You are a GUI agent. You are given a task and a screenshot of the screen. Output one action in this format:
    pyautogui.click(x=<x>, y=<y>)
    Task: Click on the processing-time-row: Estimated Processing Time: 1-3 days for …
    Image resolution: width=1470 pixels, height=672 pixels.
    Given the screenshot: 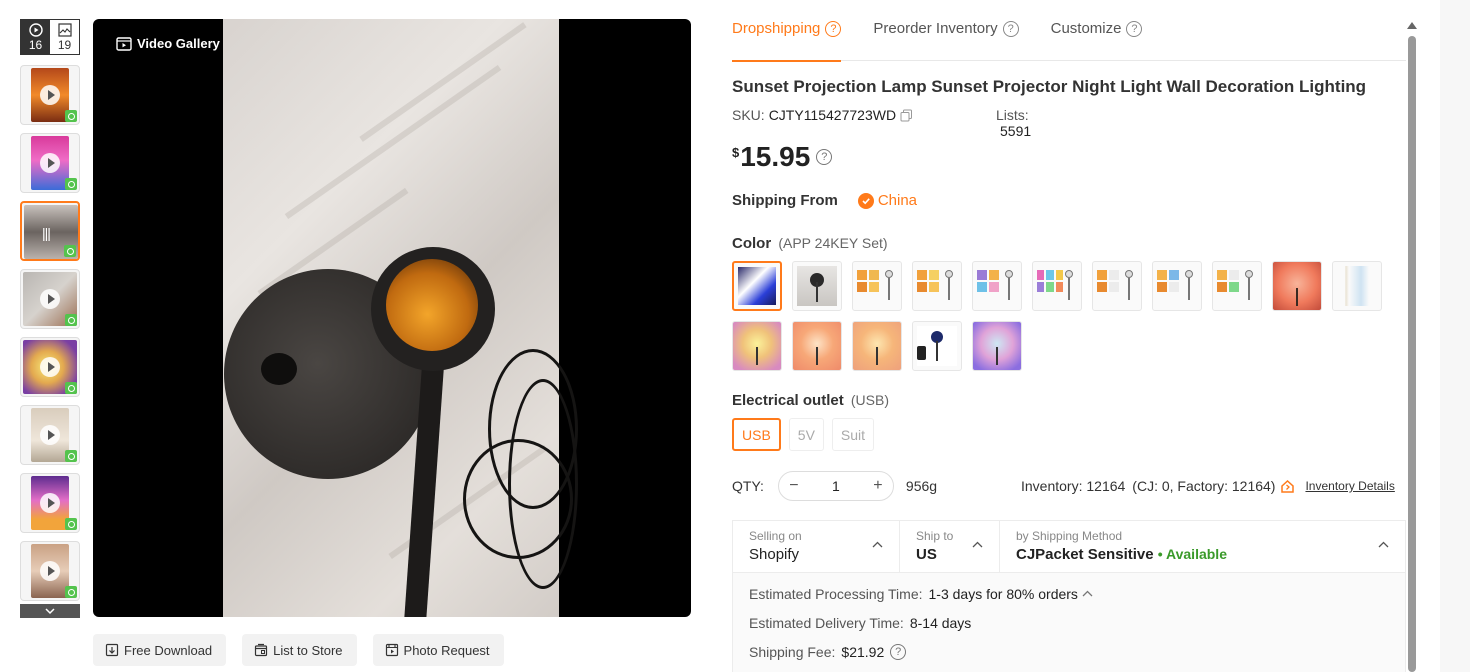 What is the action you would take?
    pyautogui.click(x=1077, y=593)
    